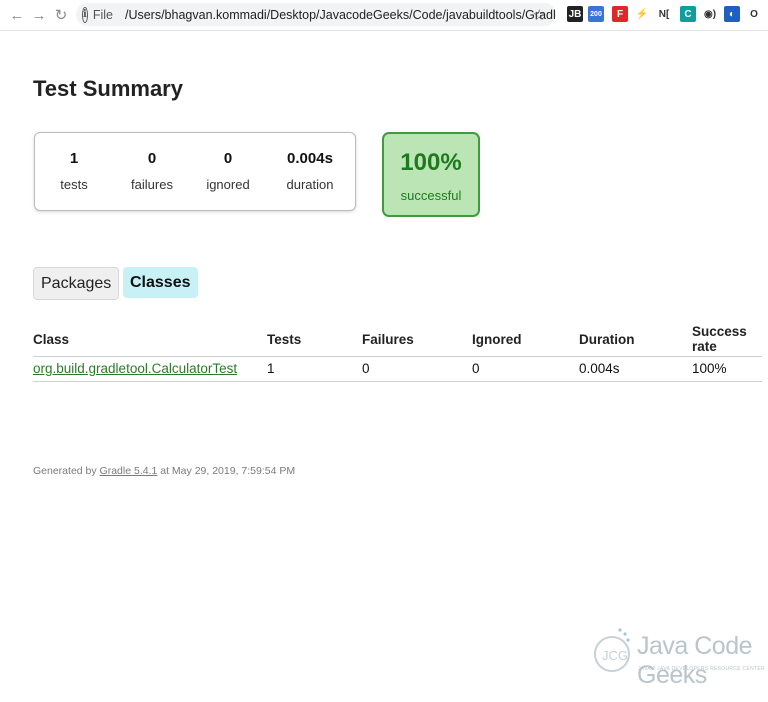 Image resolution: width=768 pixels, height=702 pixels. I want to click on tab-packages: Packages, so click(76, 283).